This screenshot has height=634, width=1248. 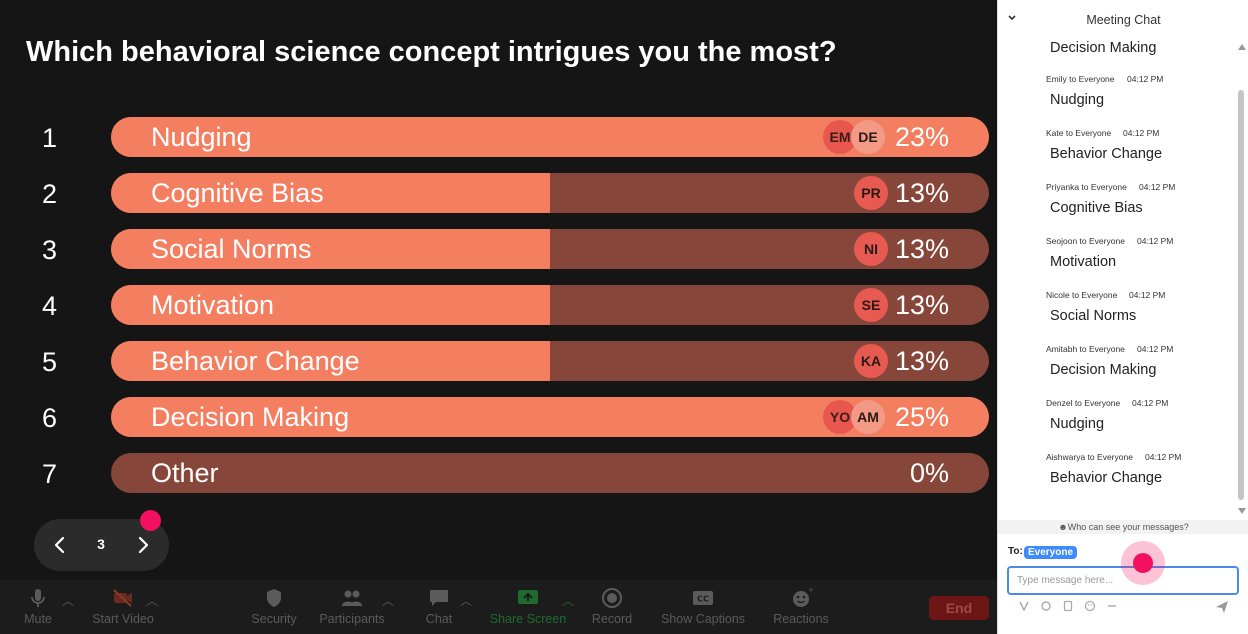 What do you see at coordinates (201, 137) in the screenshot?
I see `option-label: Nudging` at bounding box center [201, 137].